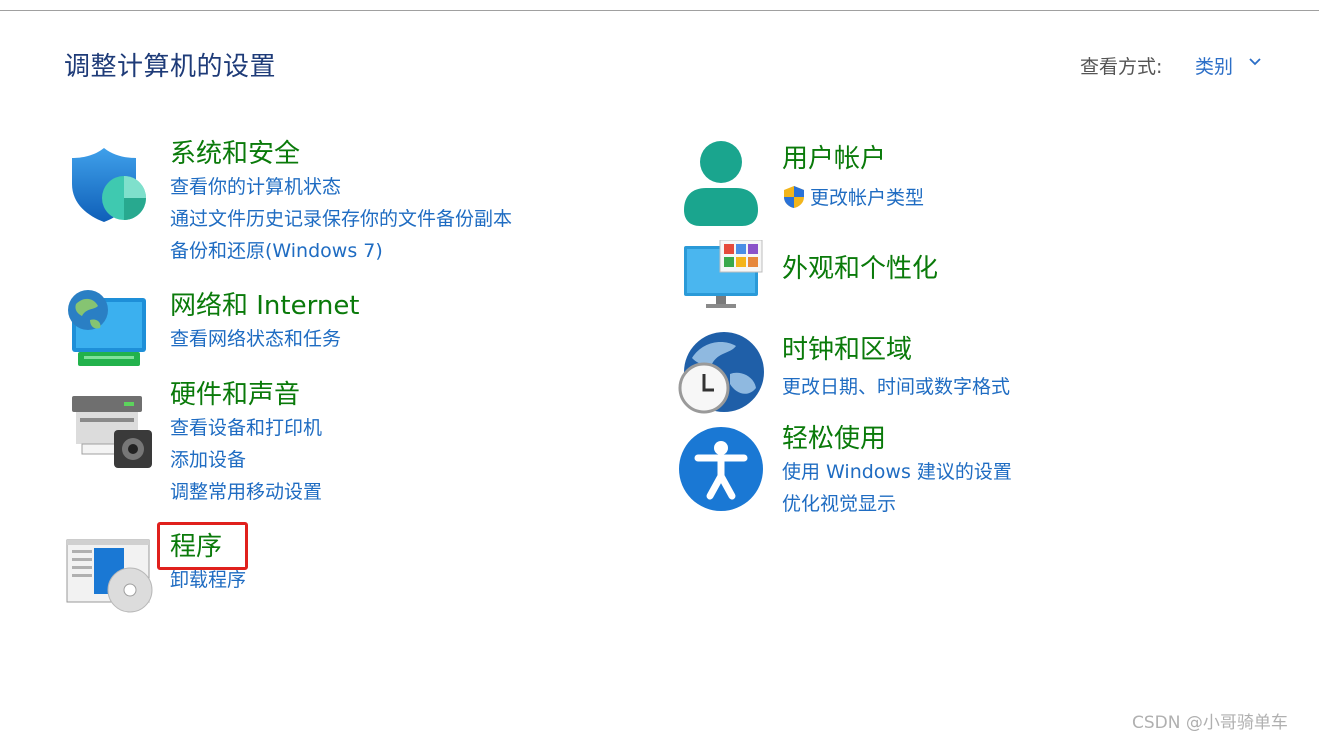 This screenshot has height=738, width=1319. I want to click on category-appearance: 外观和个性化, so click(860, 269).